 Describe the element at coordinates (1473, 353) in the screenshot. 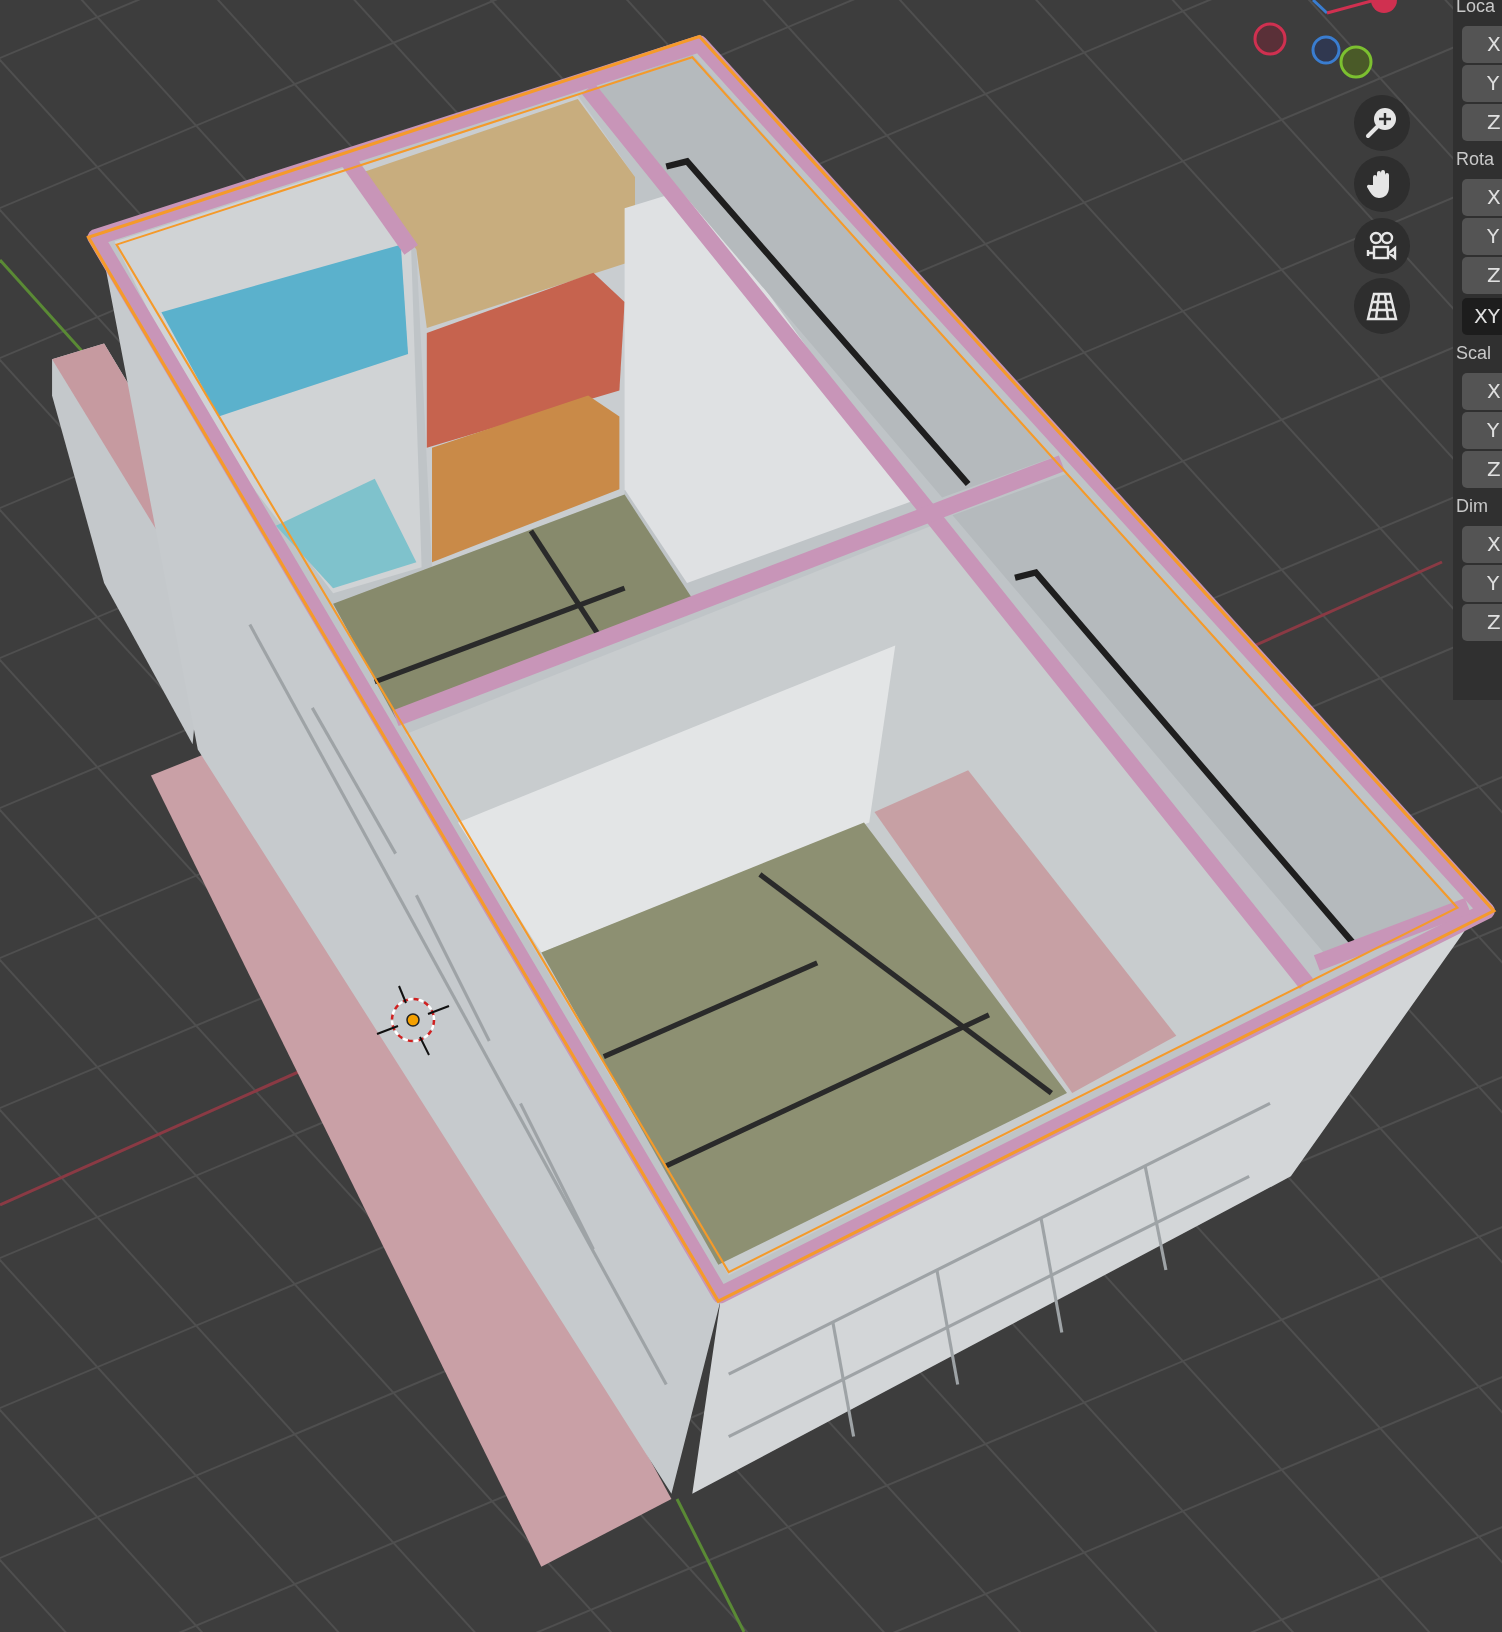

I see `section-label: Scal` at that location.